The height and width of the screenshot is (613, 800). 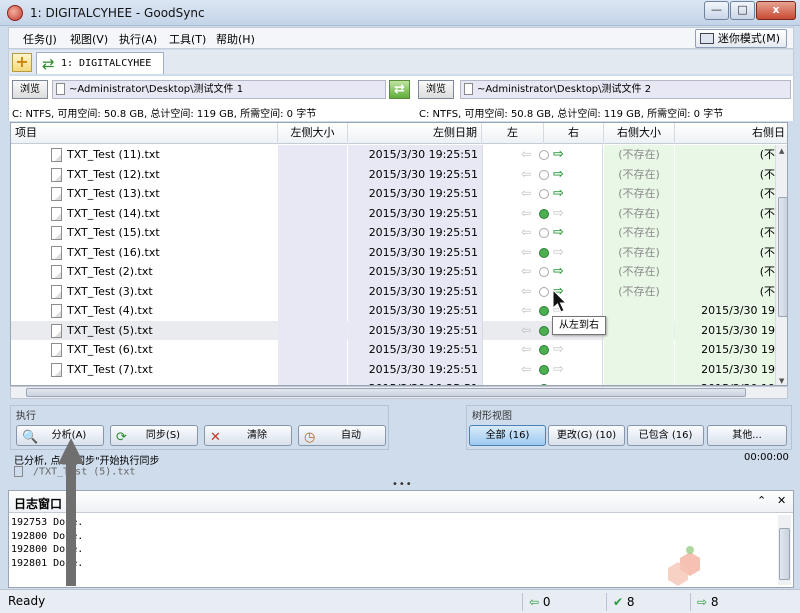 I want to click on horizontal-scrollbar, so click(x=399, y=392).